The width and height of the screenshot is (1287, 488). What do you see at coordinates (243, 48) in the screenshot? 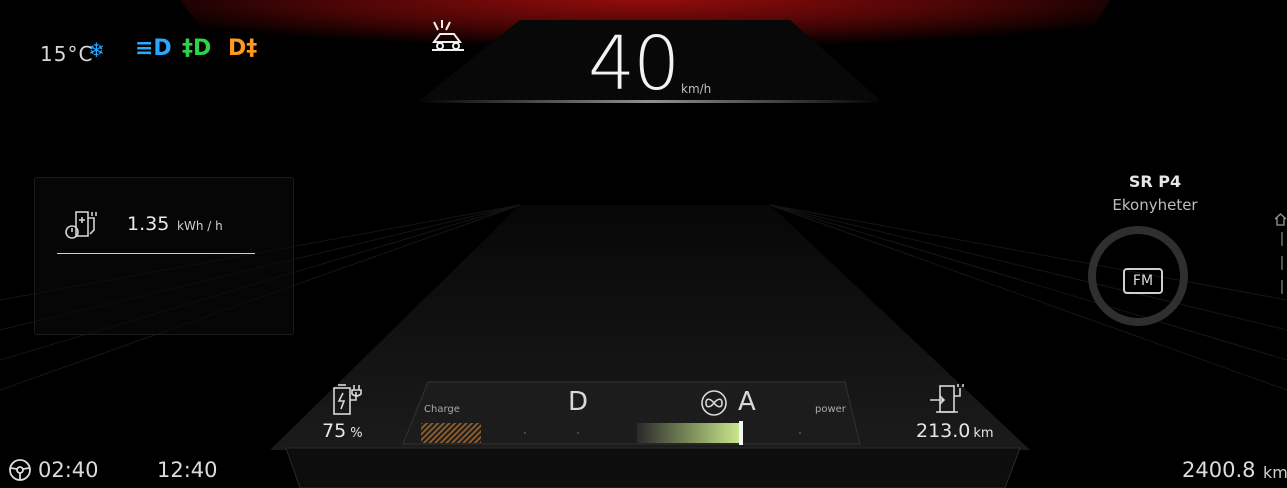
I see `rear-fog-light-icon: D‡` at bounding box center [243, 48].